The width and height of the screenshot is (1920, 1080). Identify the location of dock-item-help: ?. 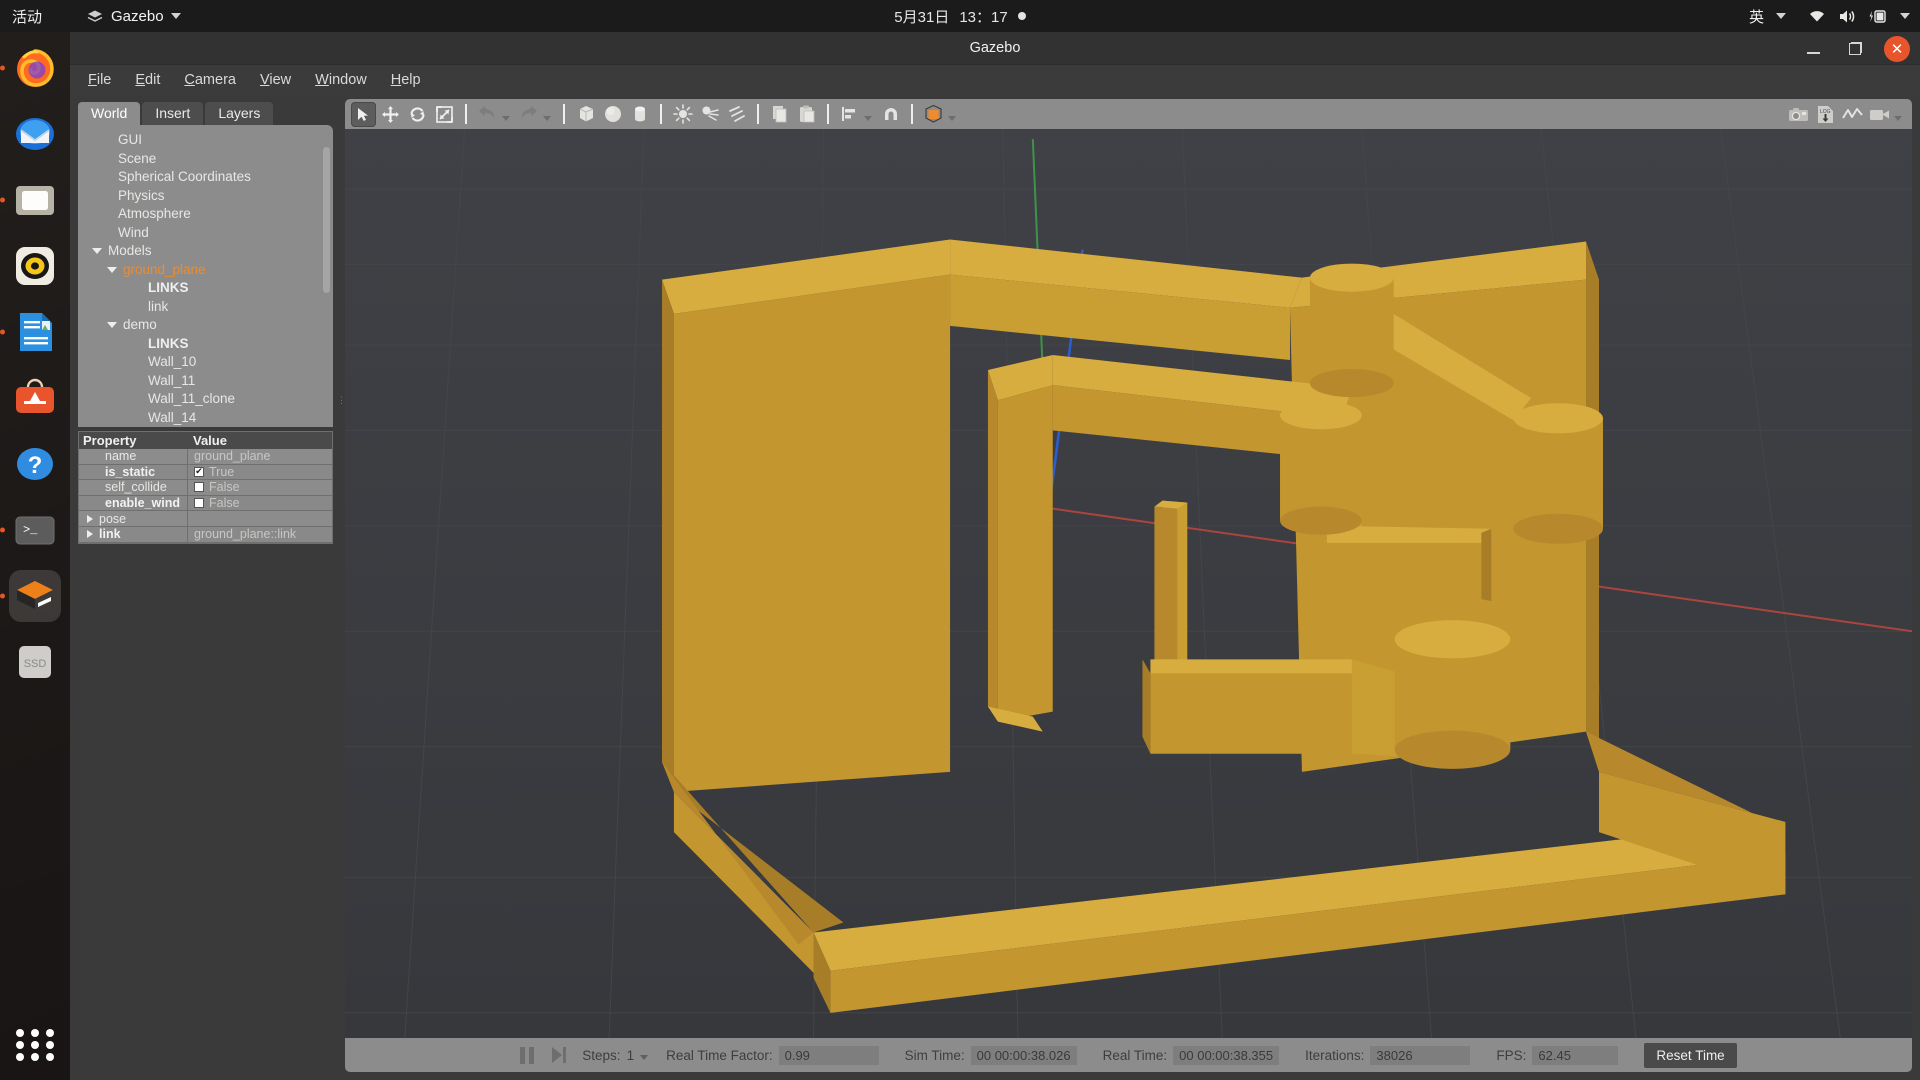
(35, 464).